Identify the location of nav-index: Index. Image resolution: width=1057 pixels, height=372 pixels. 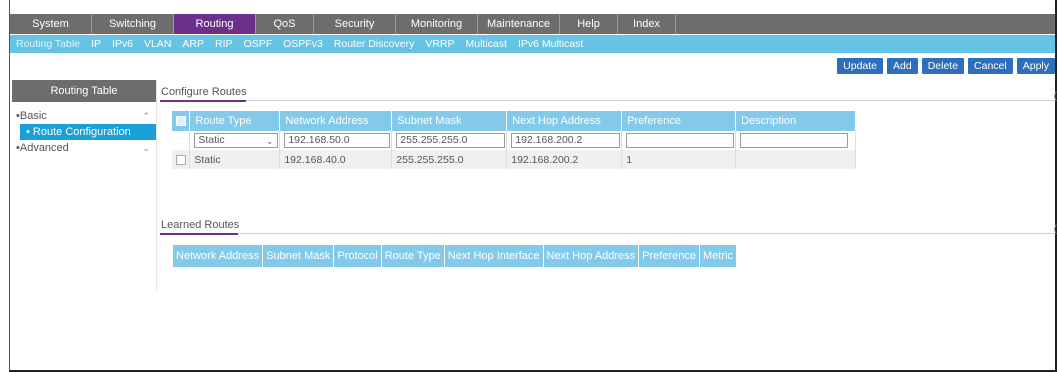
(647, 24).